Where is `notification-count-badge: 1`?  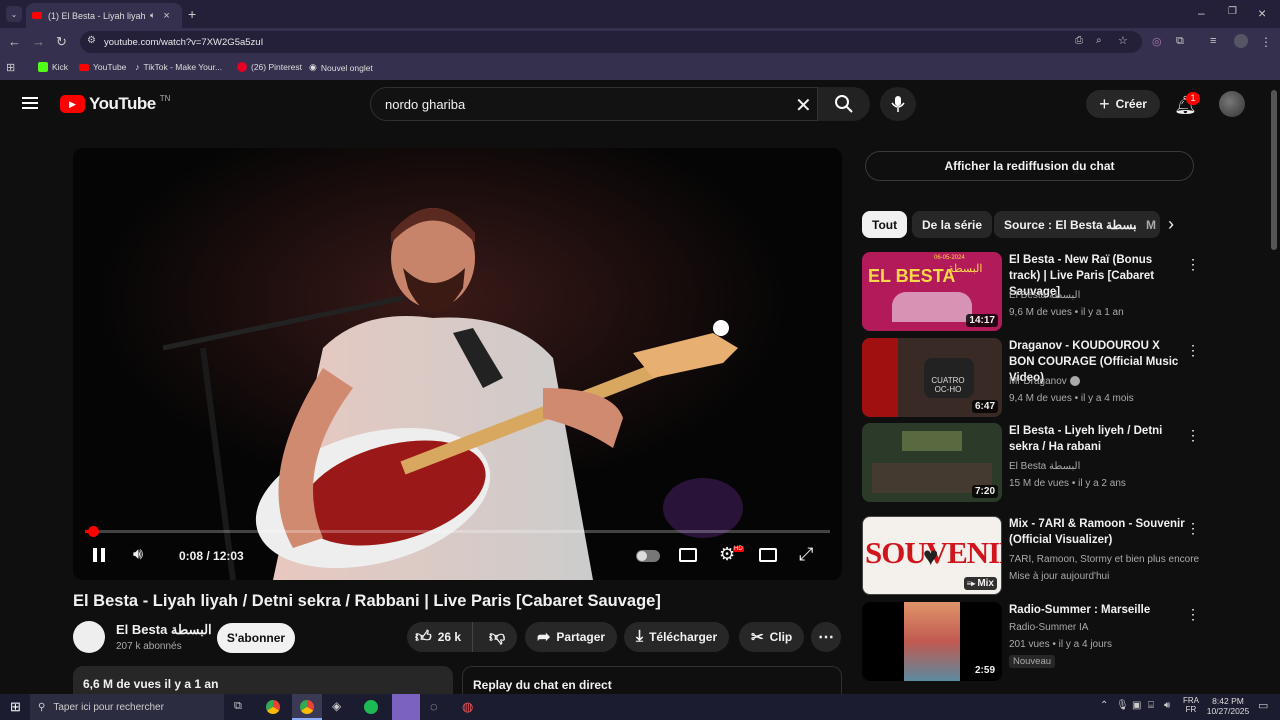 notification-count-badge: 1 is located at coordinates (1193, 98).